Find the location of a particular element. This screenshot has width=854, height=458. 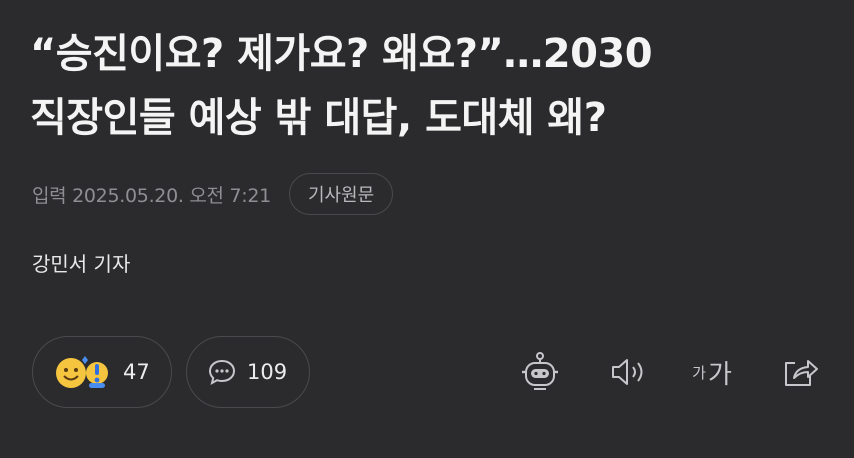

headline-line-2: 직장인들 예상 밖 대답, 도대체 왜? is located at coordinates (318, 118).